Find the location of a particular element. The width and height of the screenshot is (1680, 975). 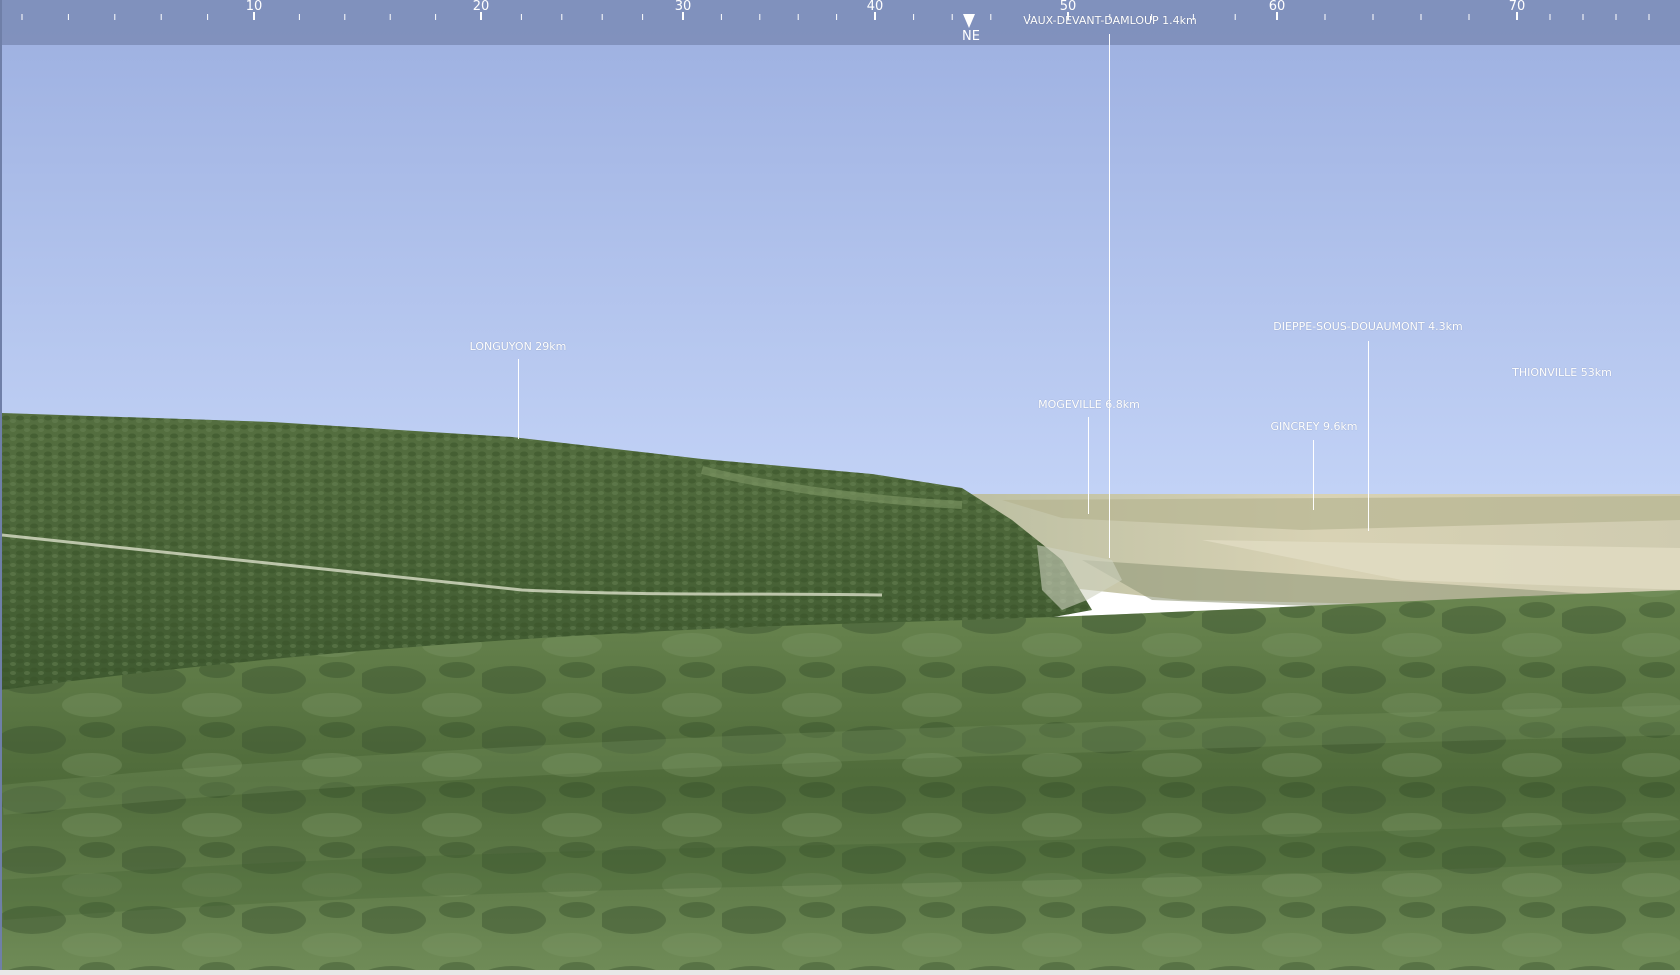

compass-bar: 10 20 30 40 50 60 70 NE is located at coordinates (841, 22).